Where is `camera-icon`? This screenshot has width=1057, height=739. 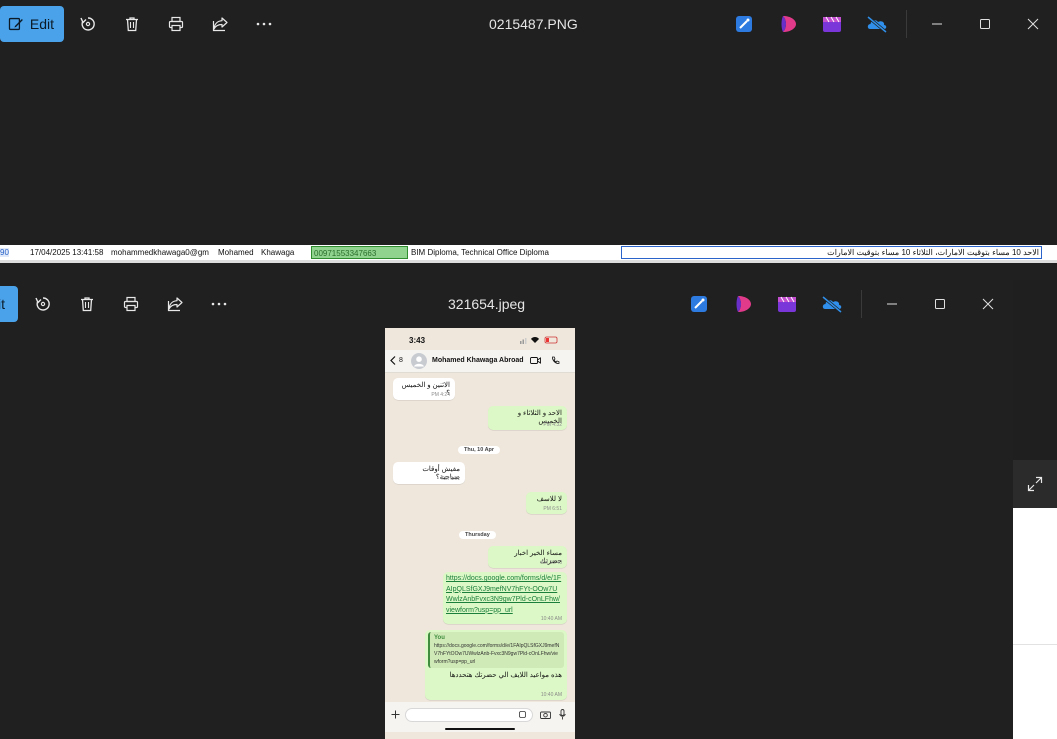
camera-icon is located at coordinates (545, 714).